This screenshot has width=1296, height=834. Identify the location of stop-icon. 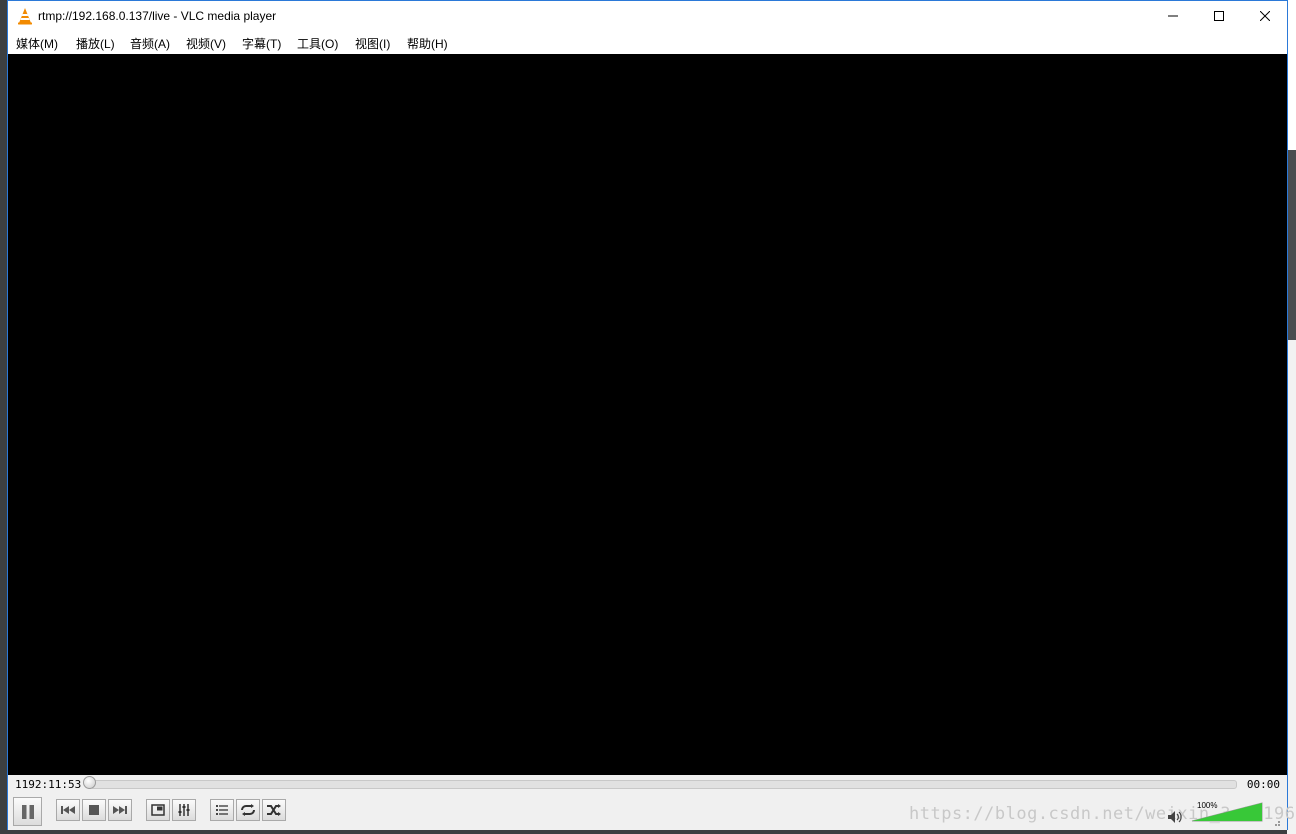
(94, 810).